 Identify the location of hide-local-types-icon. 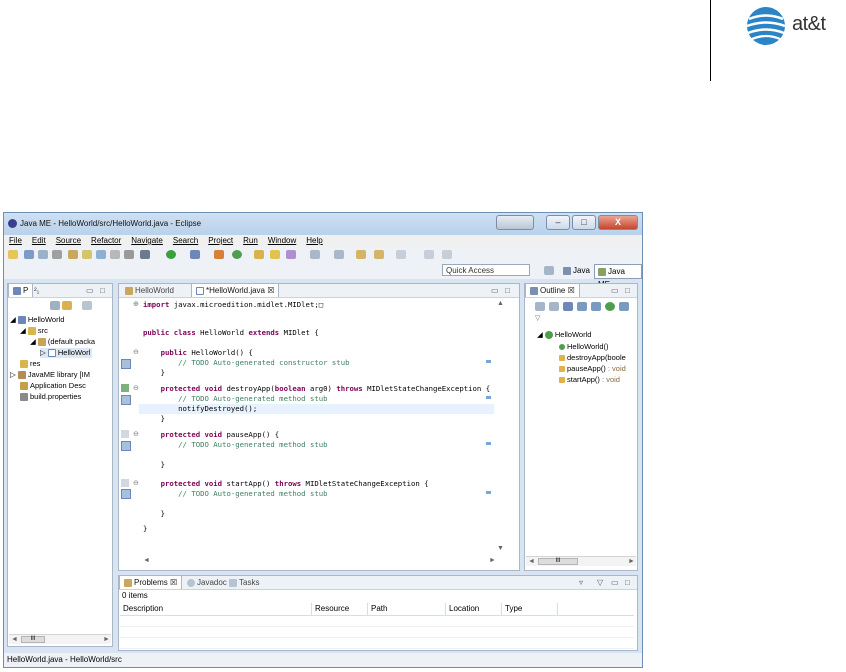
(624, 306).